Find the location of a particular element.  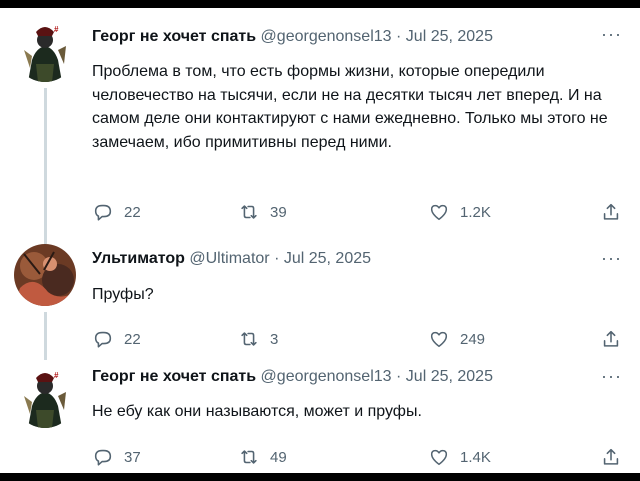

like-count: 1.2K is located at coordinates (475, 212).